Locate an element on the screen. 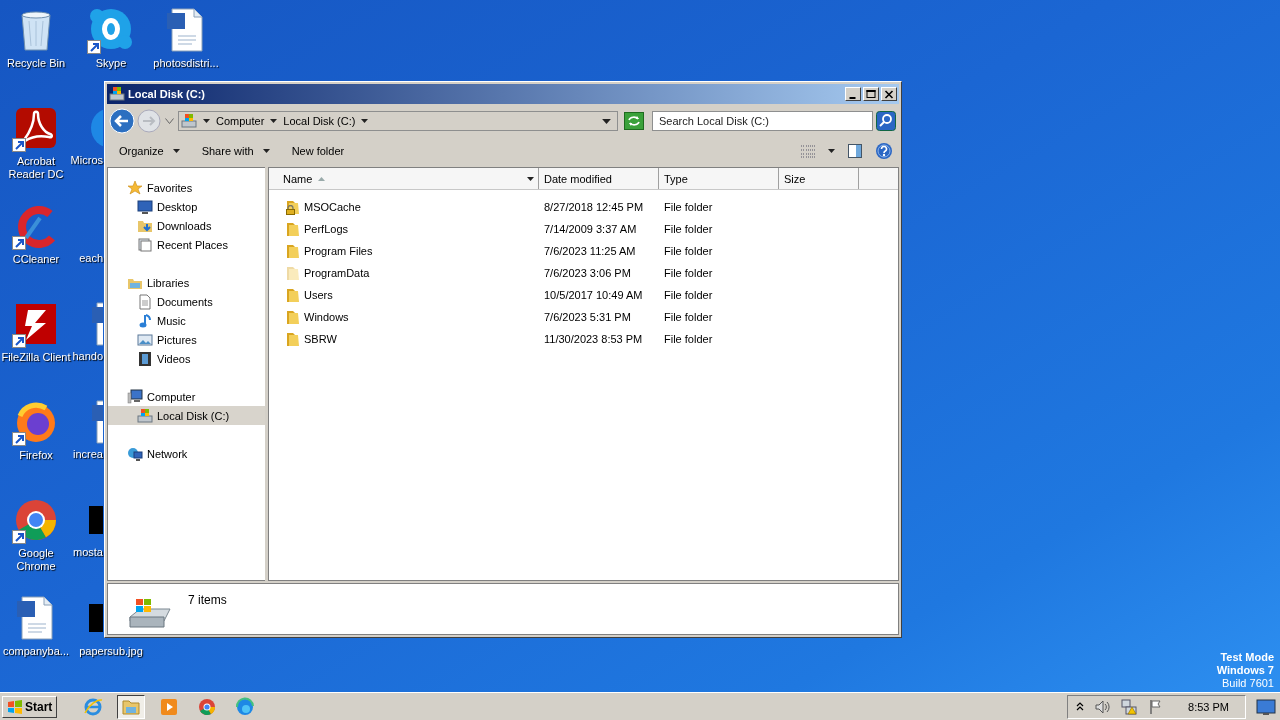  nav-item: Recent Places is located at coordinates (186, 244).